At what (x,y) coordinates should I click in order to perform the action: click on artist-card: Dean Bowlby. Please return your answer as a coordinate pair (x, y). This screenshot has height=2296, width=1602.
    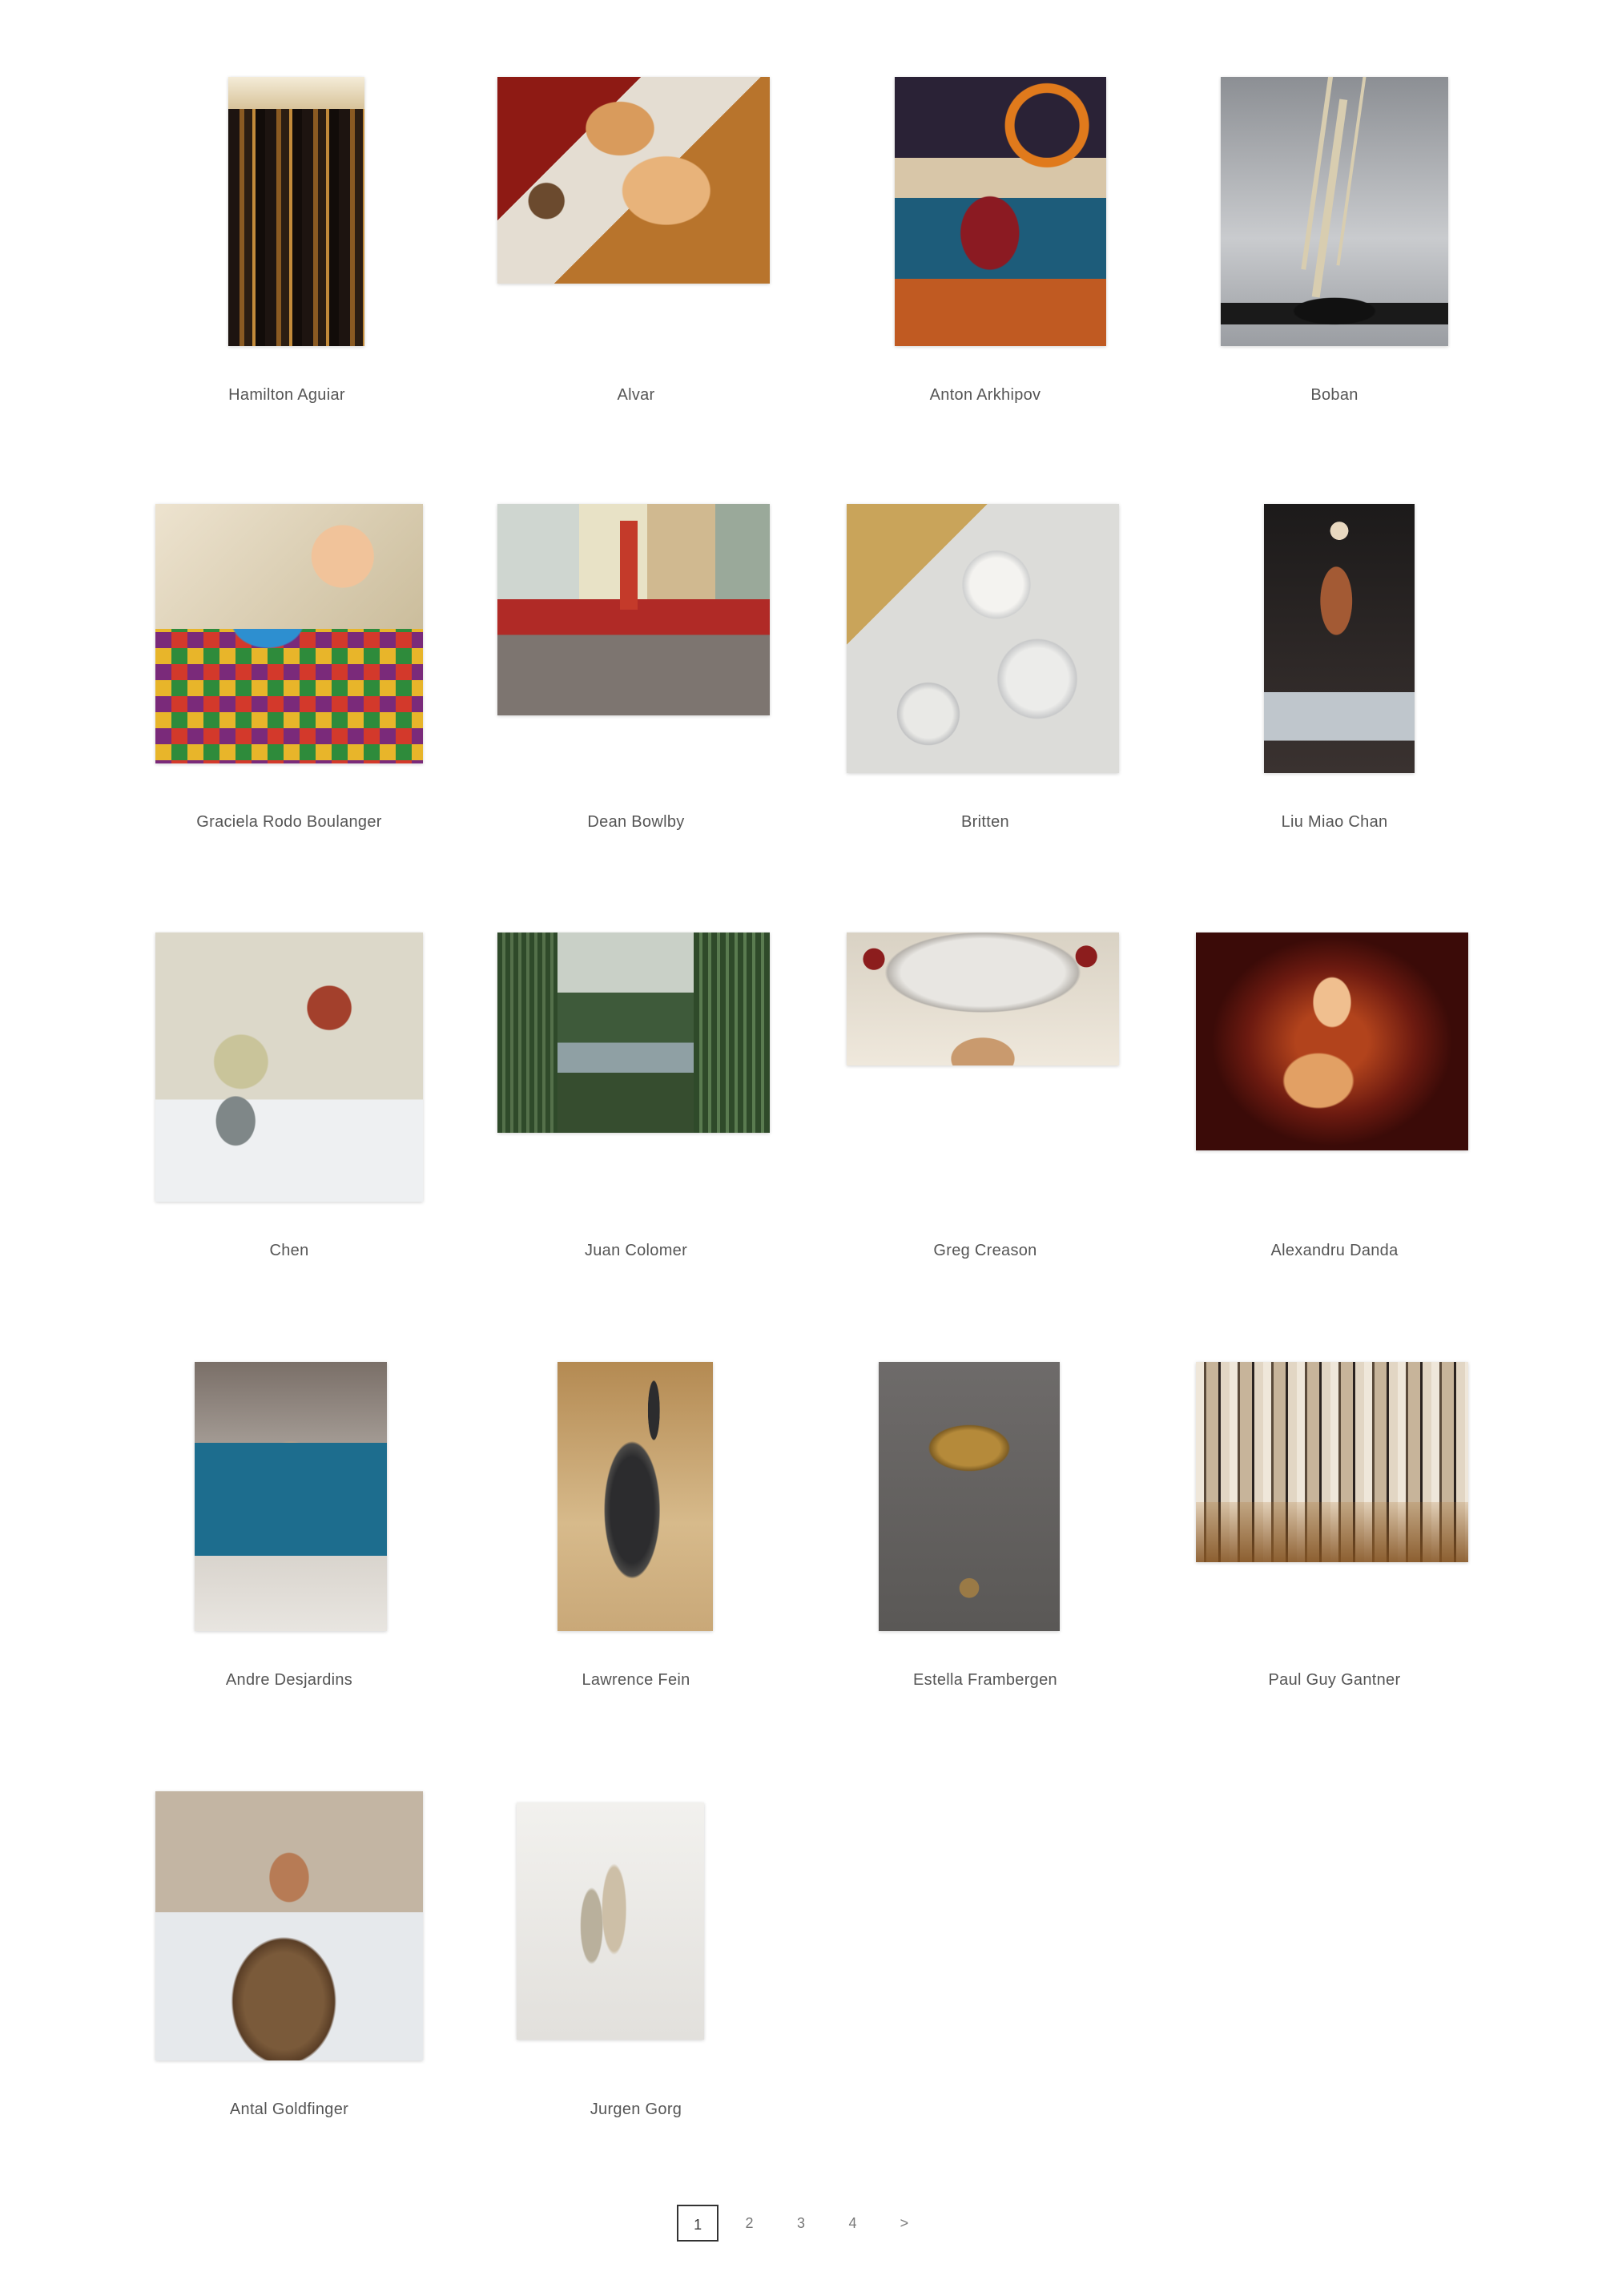
    Looking at the image, I should click on (636, 688).